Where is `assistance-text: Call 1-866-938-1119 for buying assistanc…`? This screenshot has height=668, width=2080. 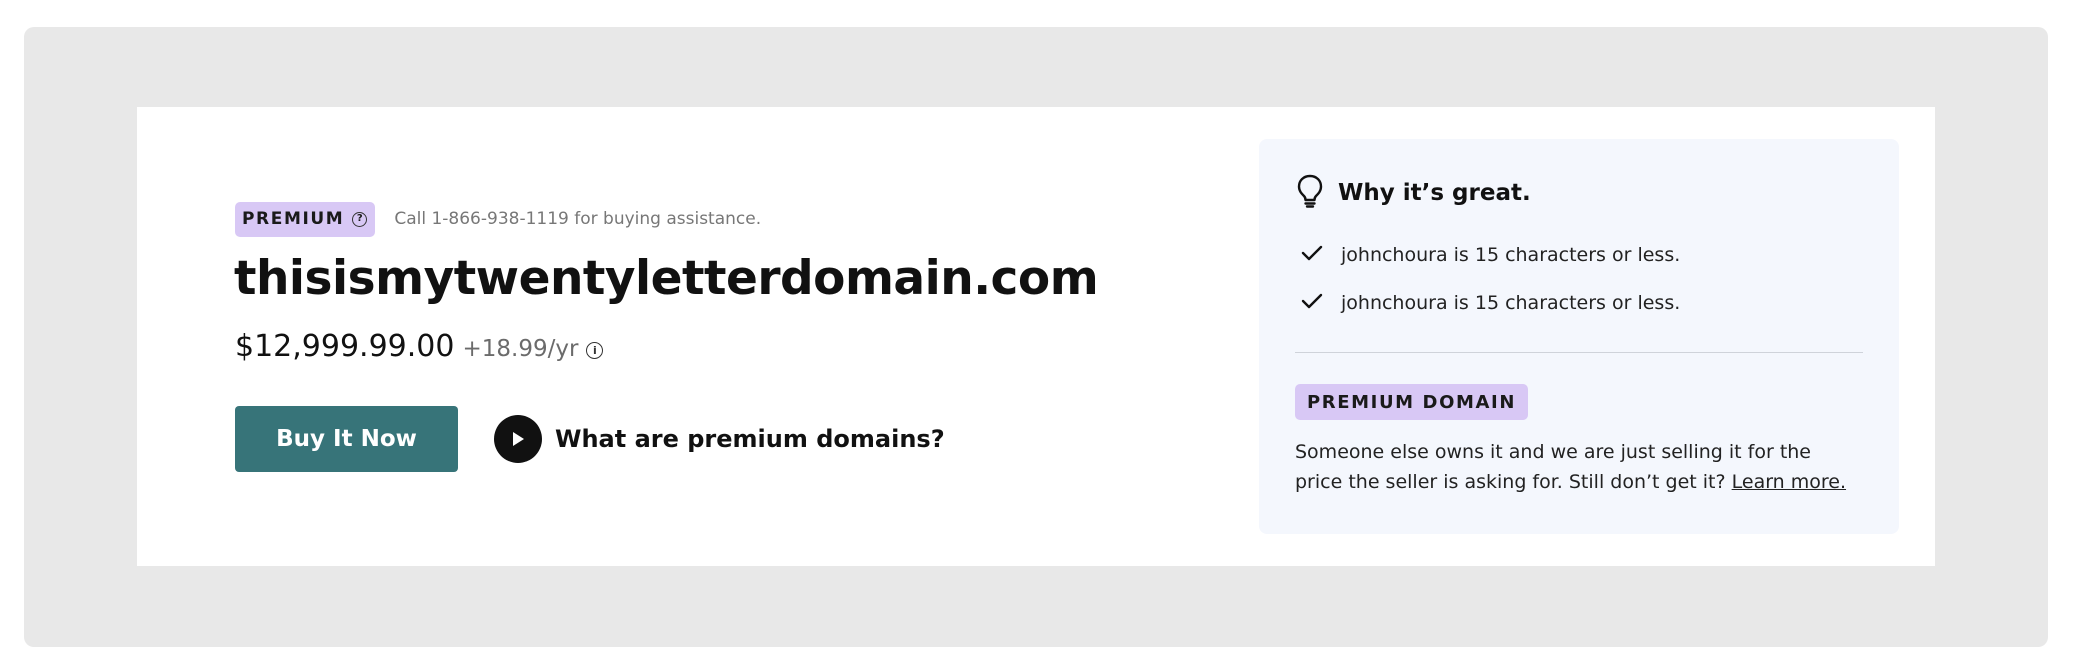 assistance-text: Call 1-866-938-1119 for buying assistanc… is located at coordinates (578, 219).